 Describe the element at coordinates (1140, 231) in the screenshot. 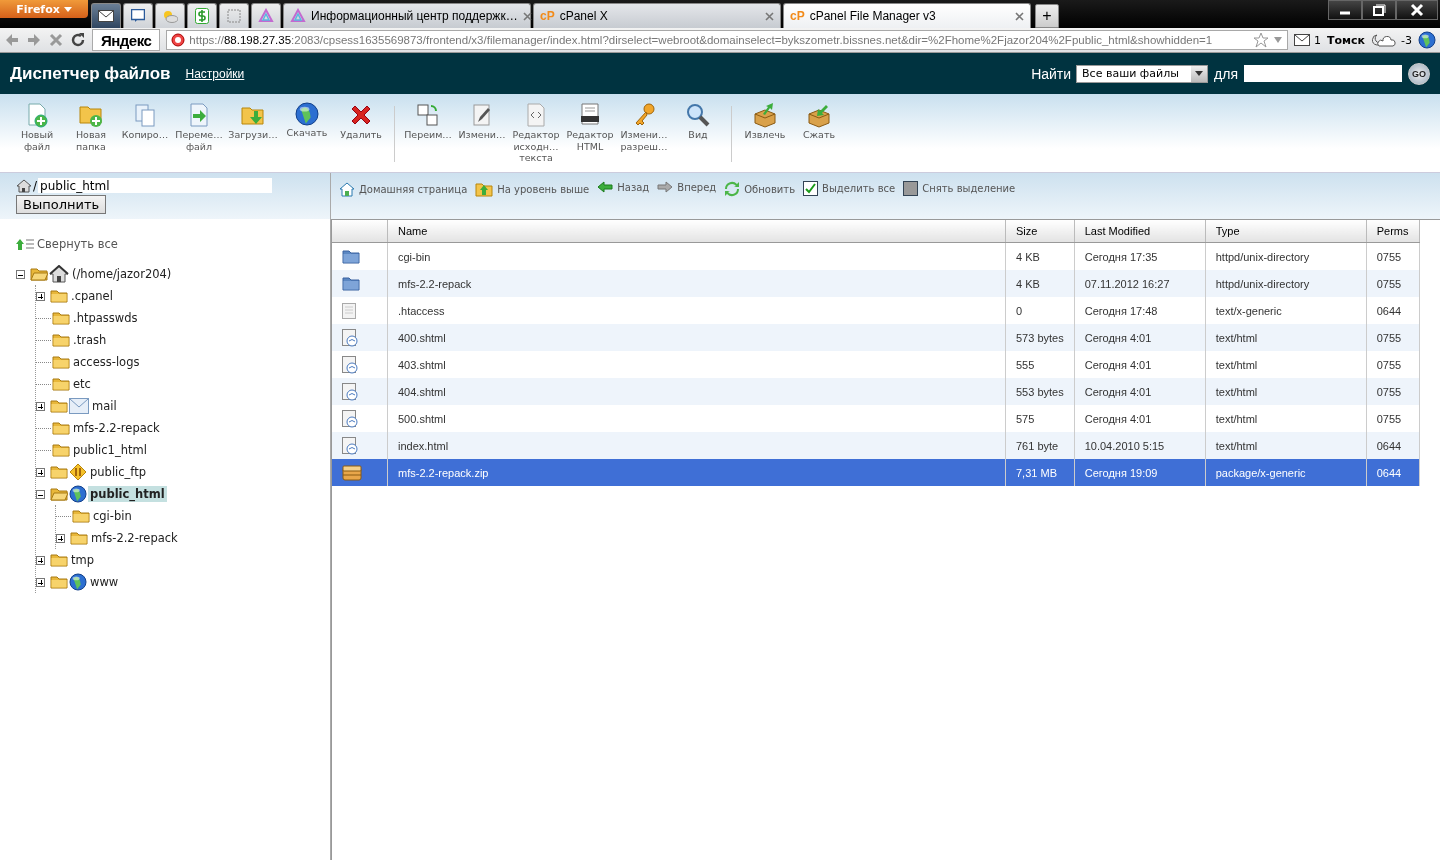

I see `column-header: Last Modified` at that location.